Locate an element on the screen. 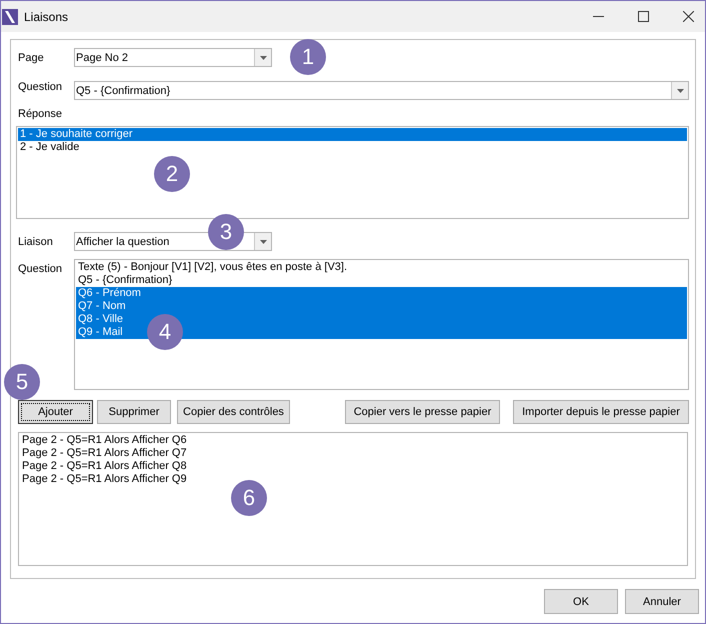 The height and width of the screenshot is (624, 706). action-button: Ajouter is located at coordinates (55, 412).